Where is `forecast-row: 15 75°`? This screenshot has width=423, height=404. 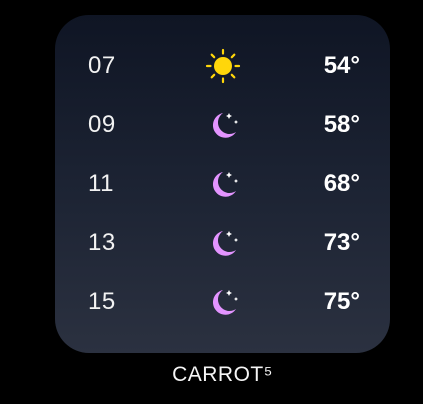
forecast-row: 15 75° is located at coordinates (222, 302).